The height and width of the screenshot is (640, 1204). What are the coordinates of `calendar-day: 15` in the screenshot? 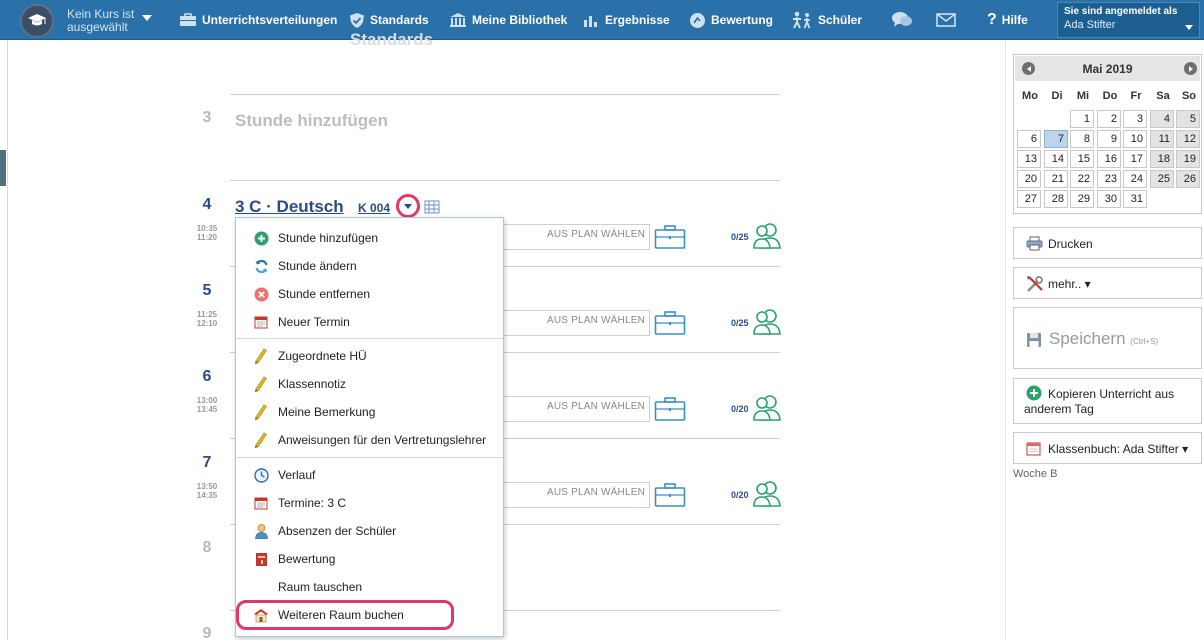 It's located at (1082, 159).